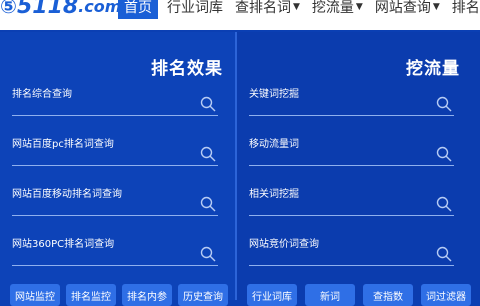 This screenshot has height=306, width=480. Describe the element at coordinates (119, 295) in the screenshot. I see `left-button-row: 网站监控 排名监控 排名内参 历史查询` at that location.